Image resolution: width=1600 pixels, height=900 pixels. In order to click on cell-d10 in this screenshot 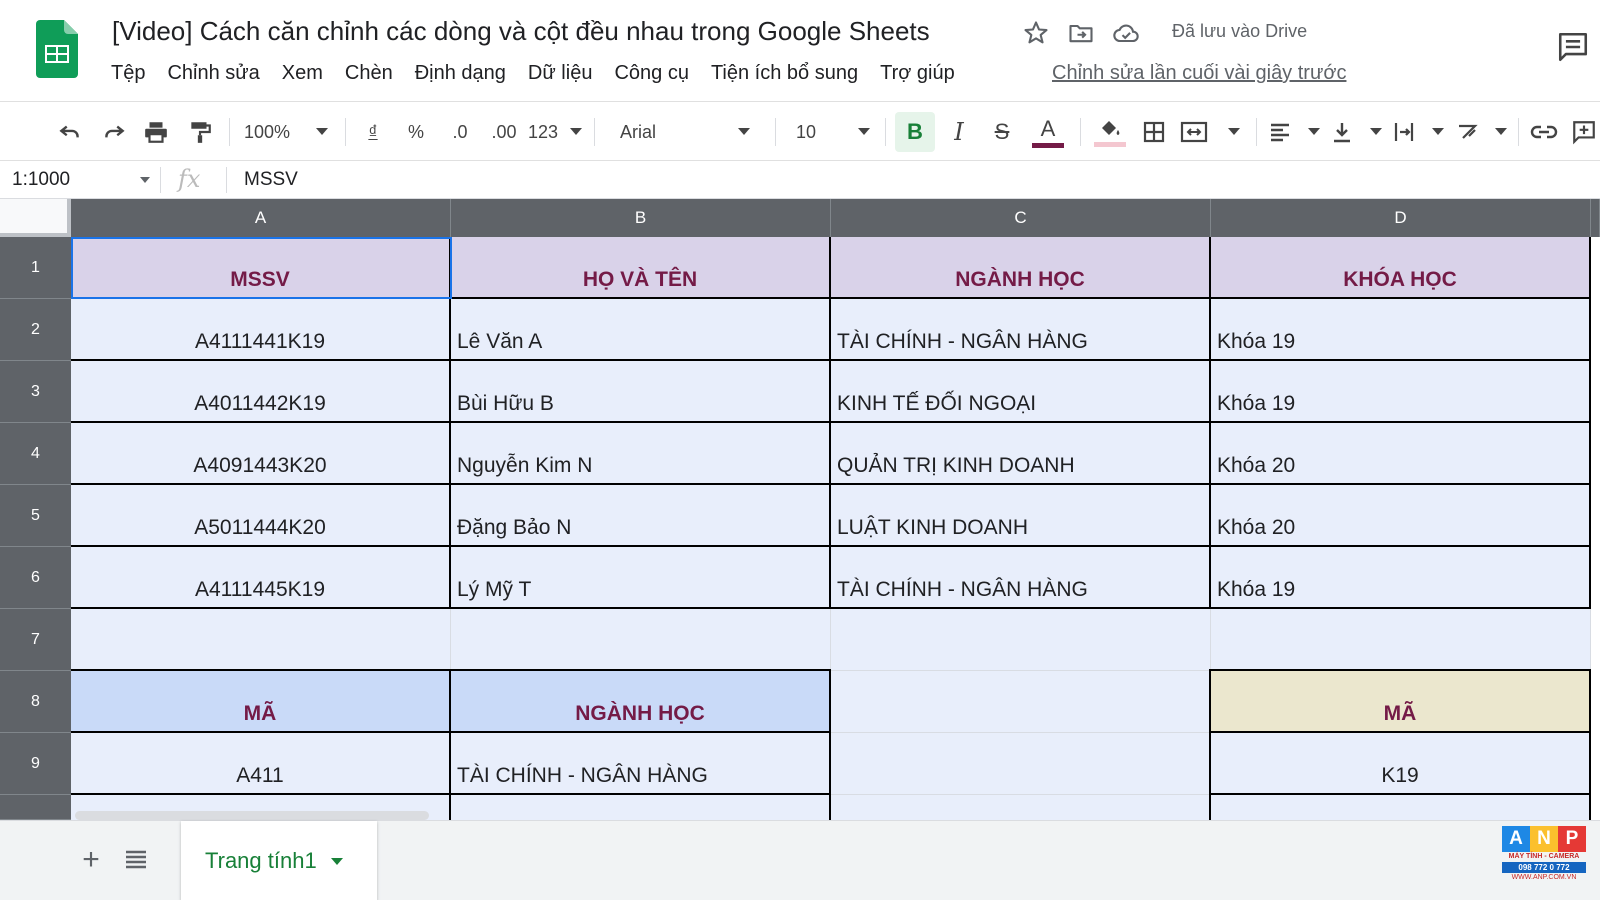, I will do `click(1400, 807)`.